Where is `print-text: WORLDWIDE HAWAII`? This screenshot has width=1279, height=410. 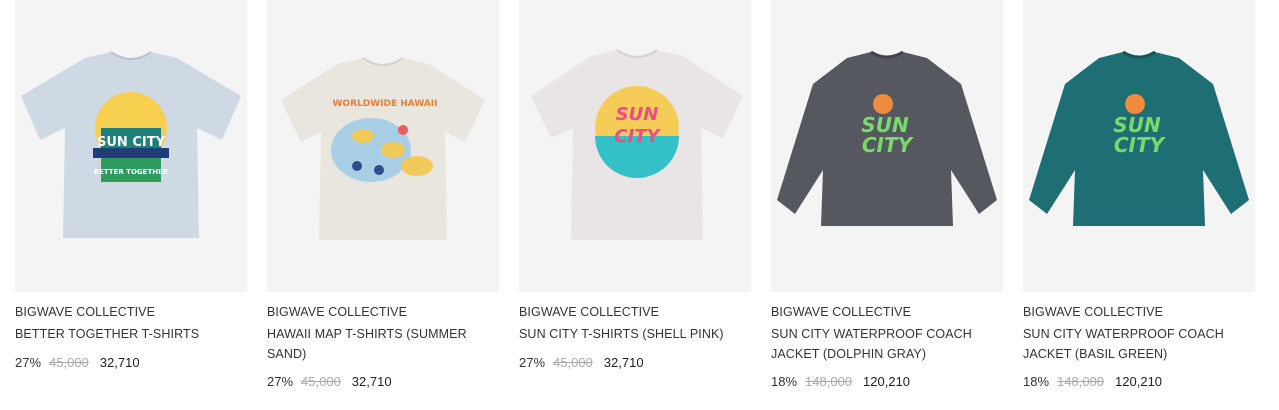 print-text: WORLDWIDE HAWAII is located at coordinates (384, 104).